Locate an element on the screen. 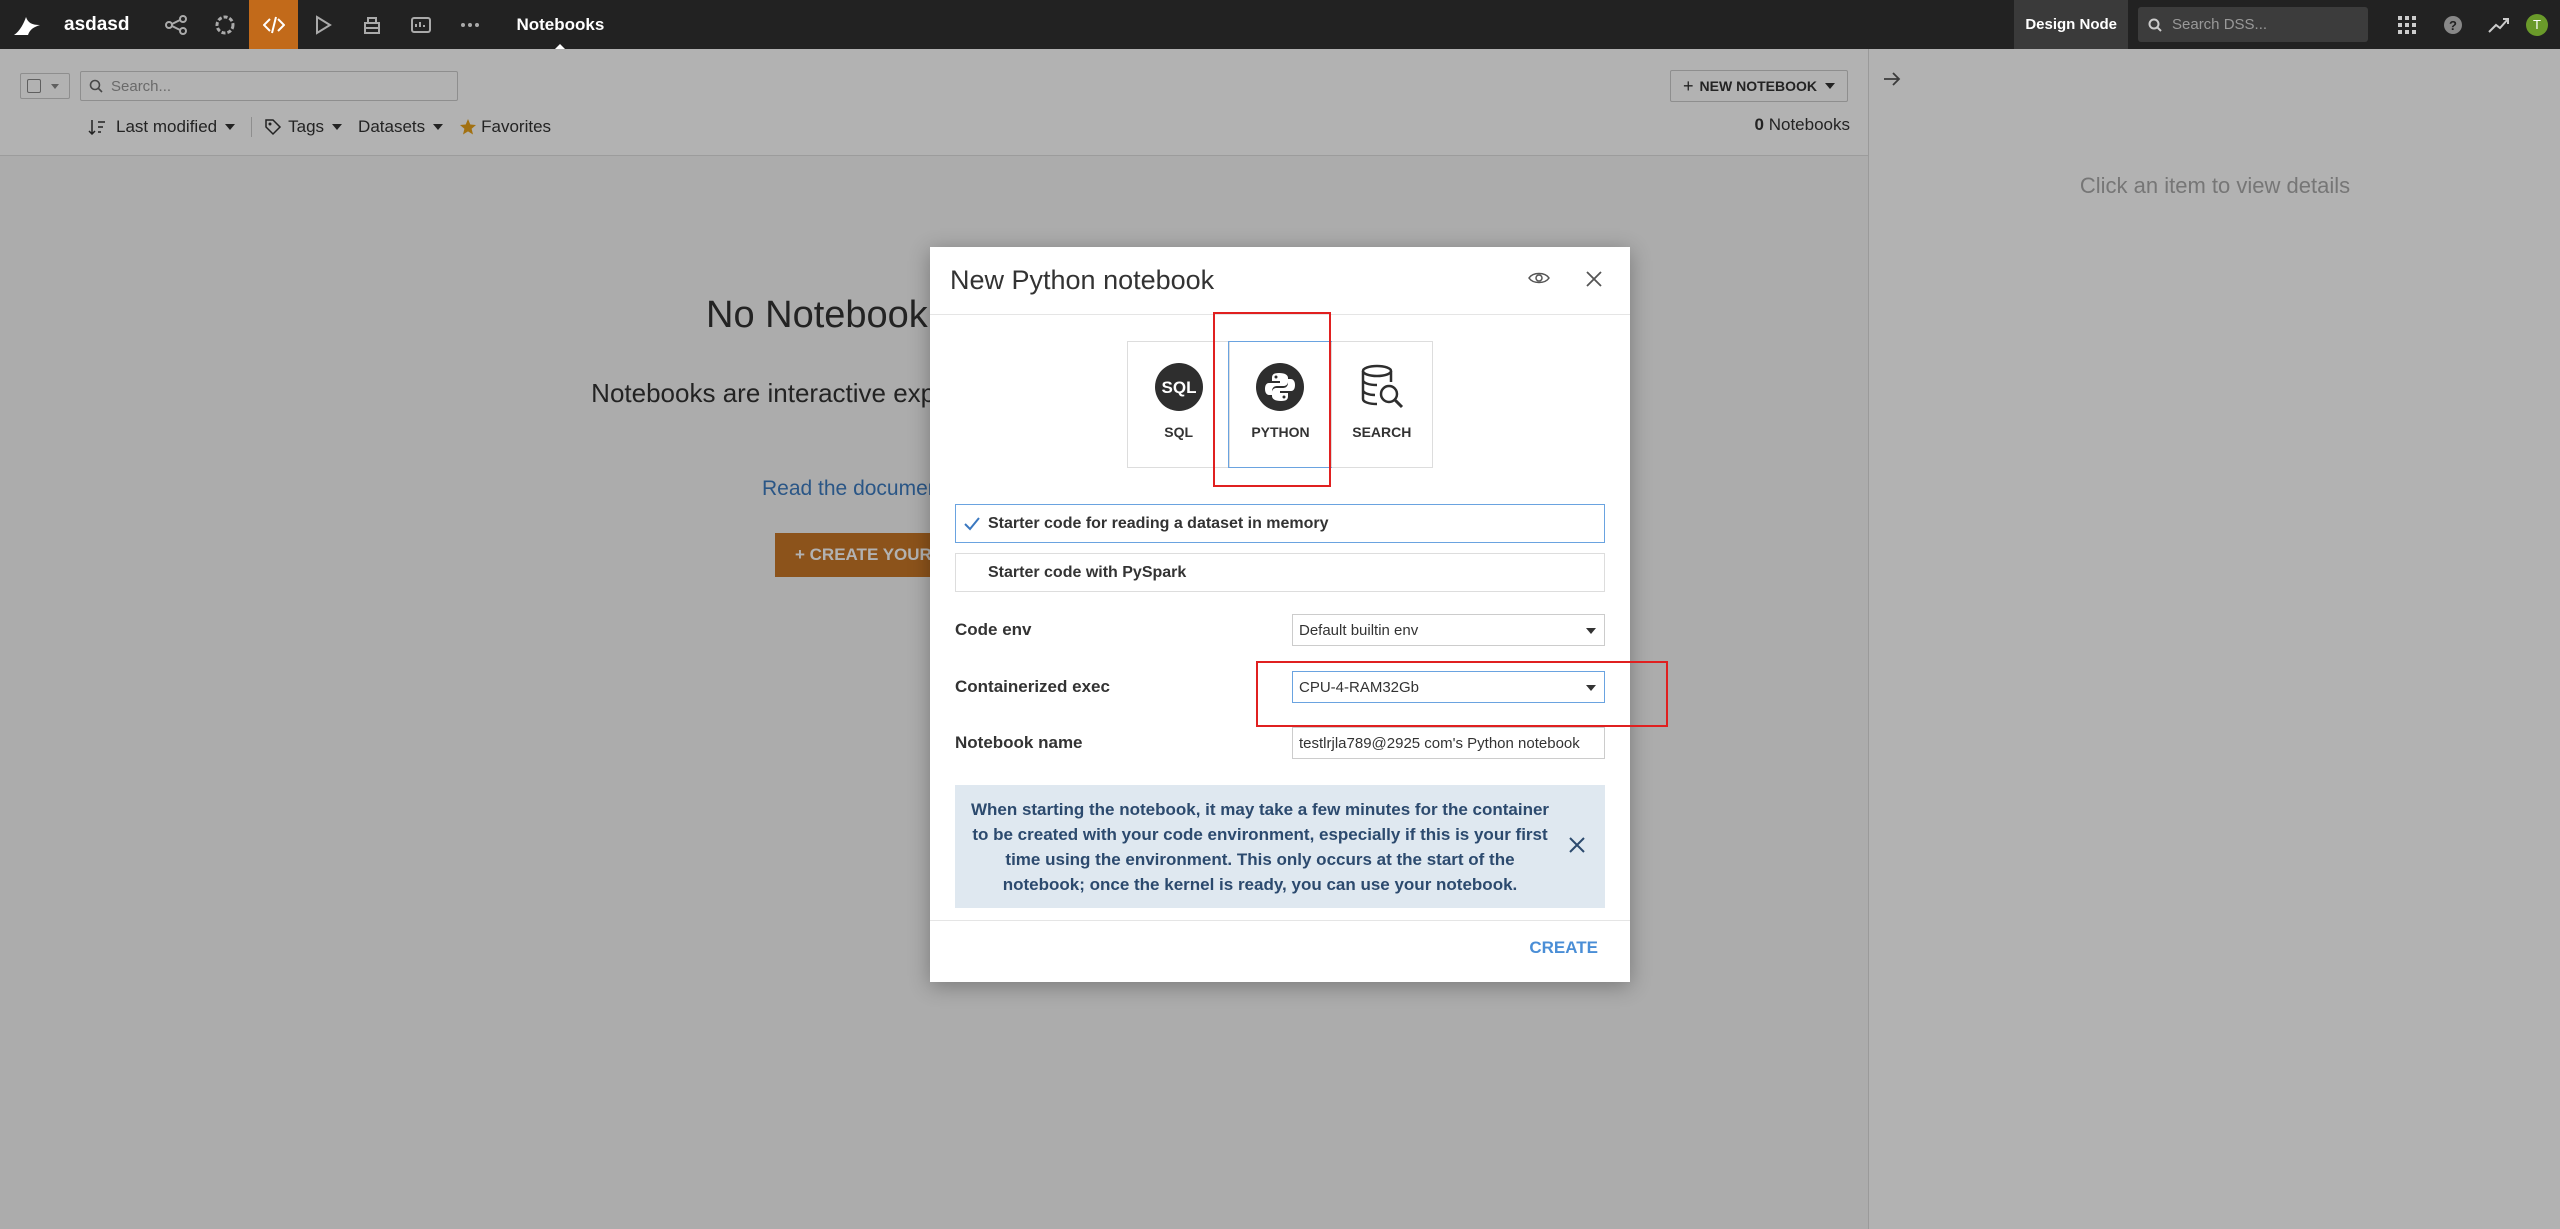  nav-right: Design Node Search DSS... ? T is located at coordinates (2287, 24).